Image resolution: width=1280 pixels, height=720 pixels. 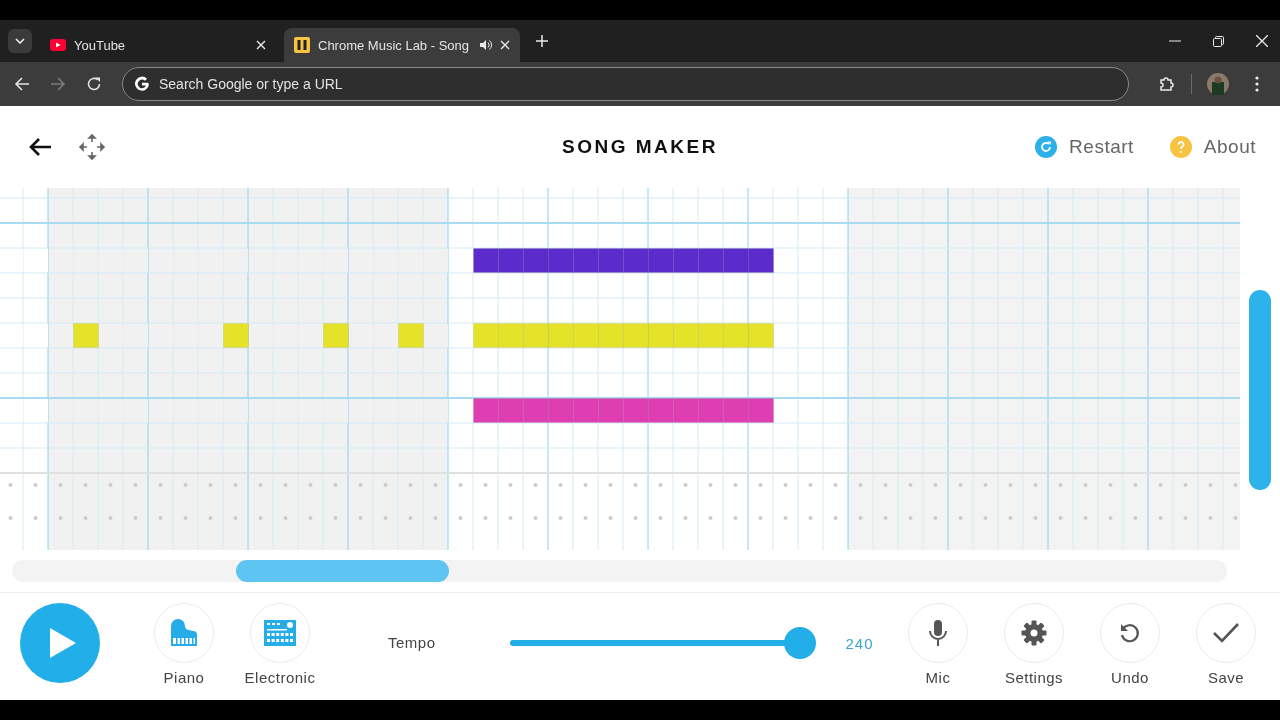 What do you see at coordinates (1034, 677) in the screenshot?
I see `tool-label: Settings` at bounding box center [1034, 677].